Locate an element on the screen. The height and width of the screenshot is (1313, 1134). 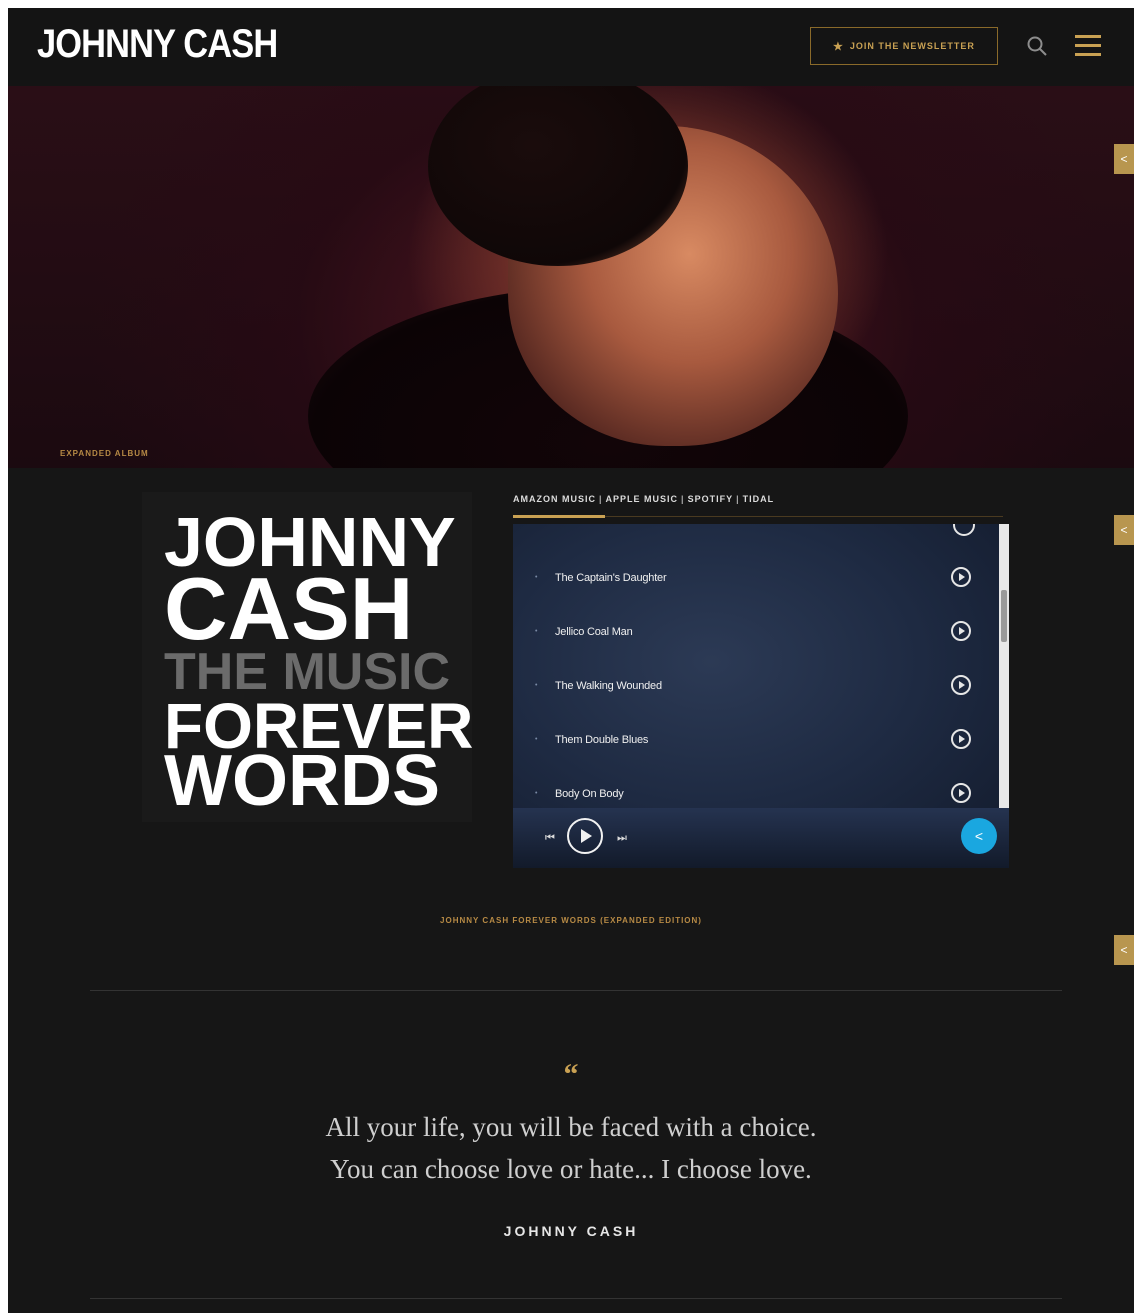
previous-icon: ⏮ is located at coordinates (550, 838).